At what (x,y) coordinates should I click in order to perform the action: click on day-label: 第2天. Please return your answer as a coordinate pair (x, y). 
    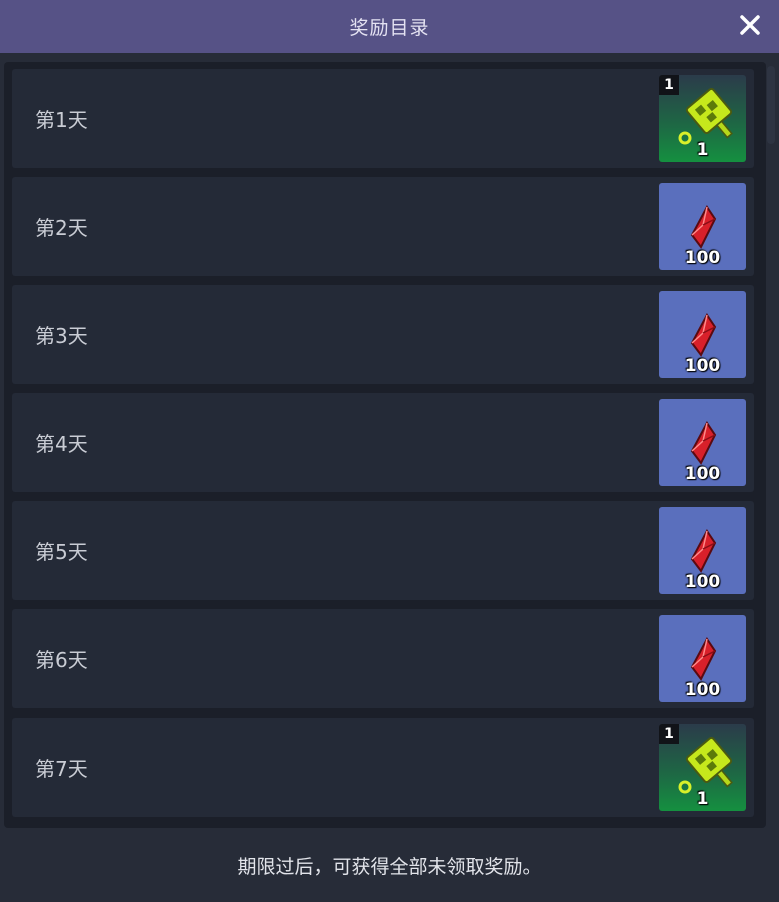
    Looking at the image, I should click on (61, 228).